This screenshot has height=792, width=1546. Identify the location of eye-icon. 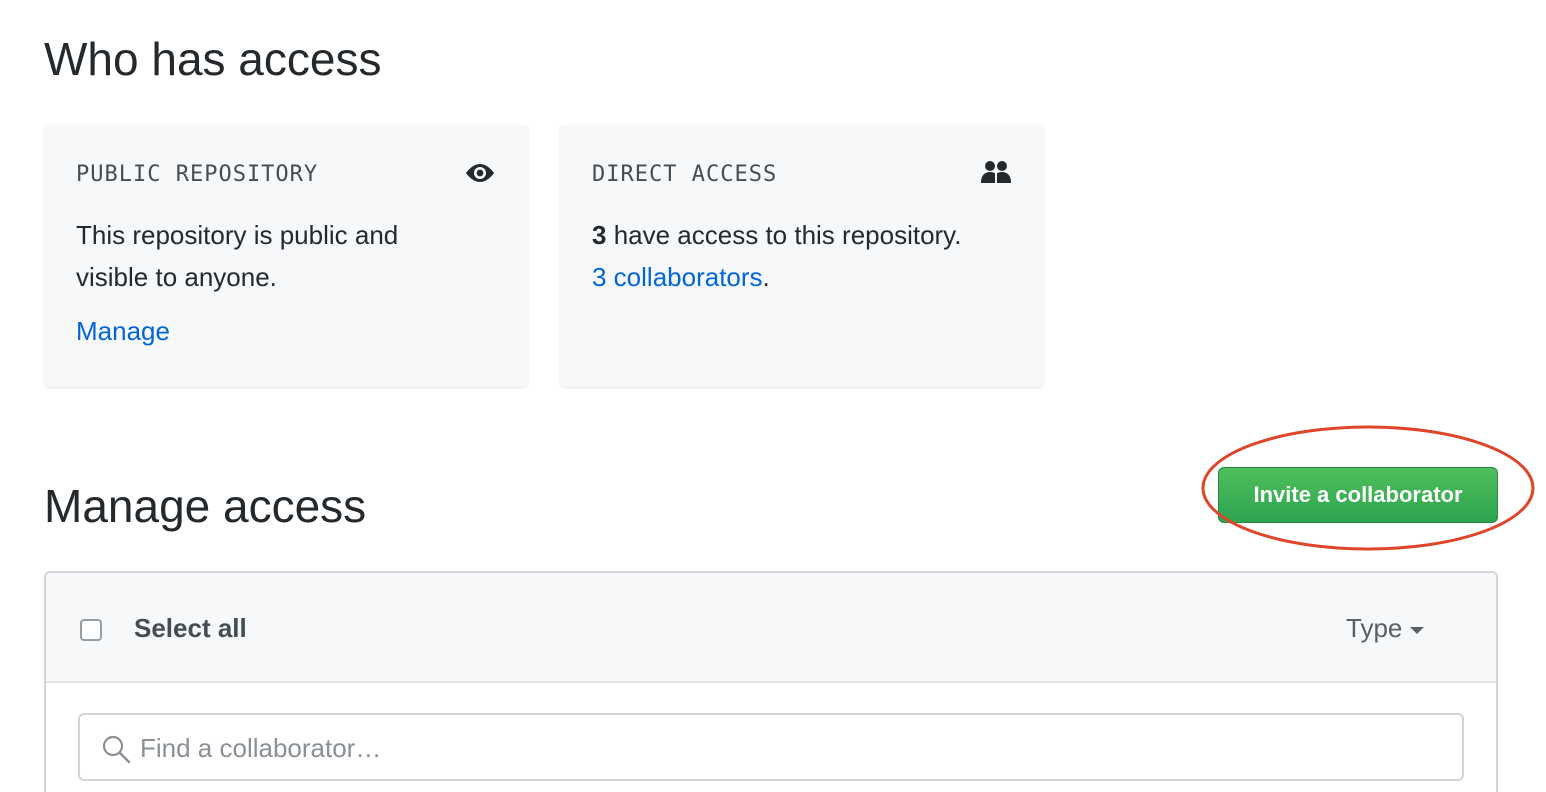
(480, 173).